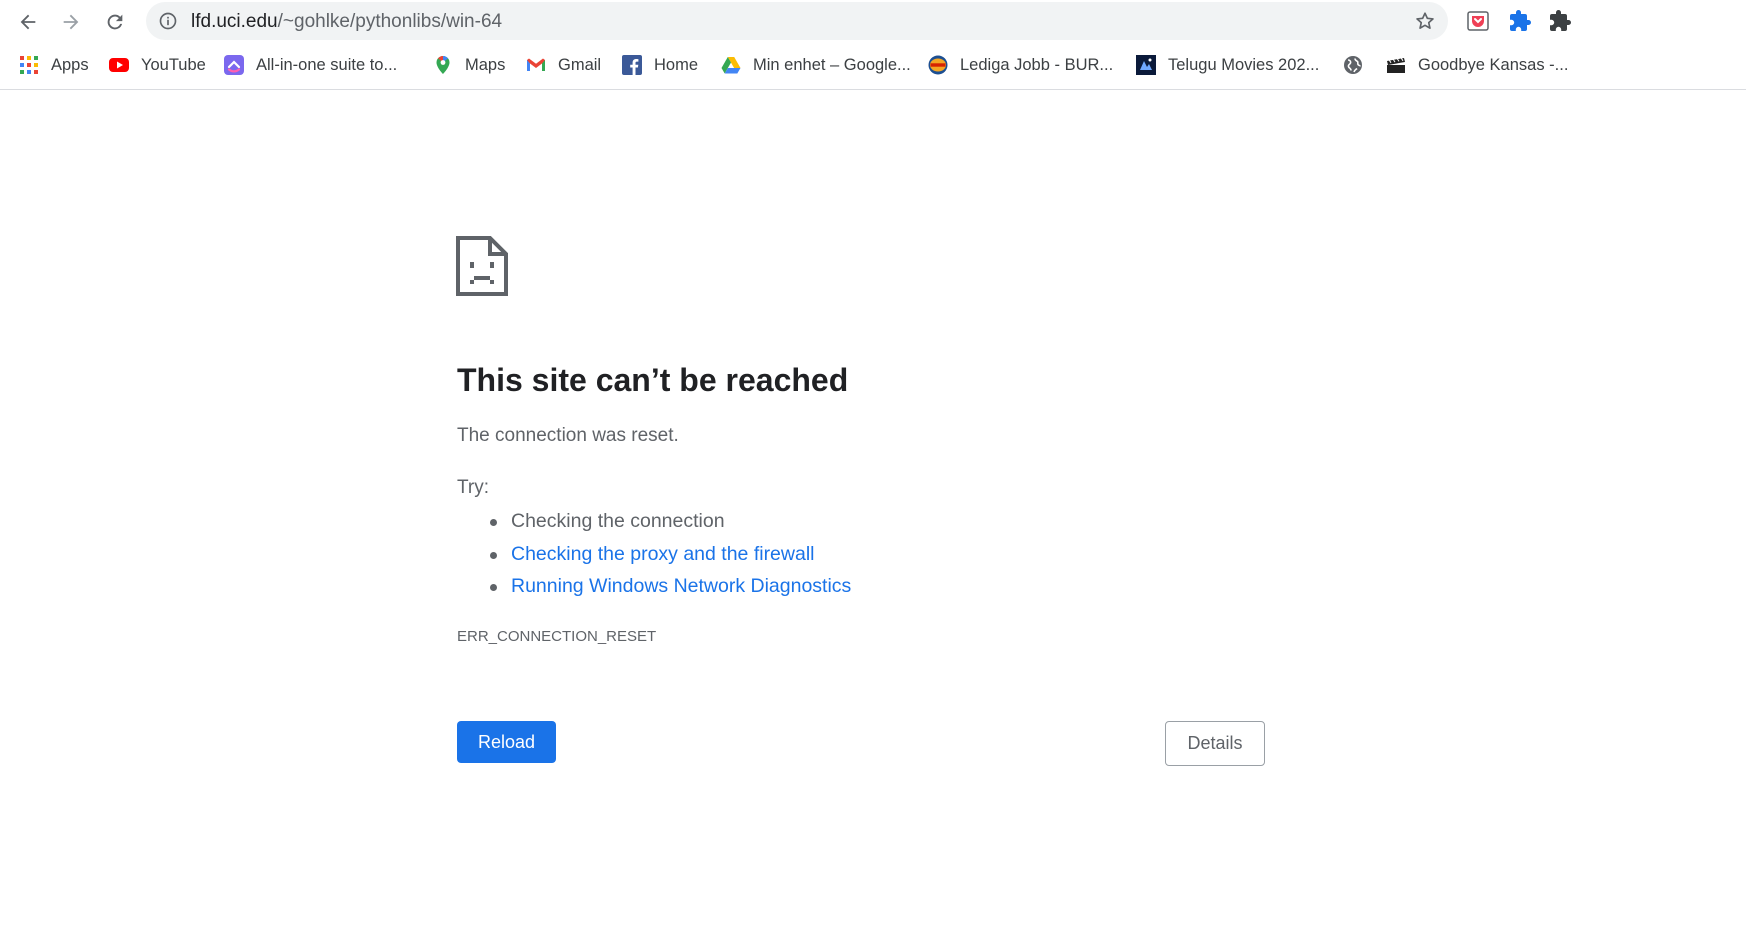  I want to click on error-title: This site can’t be reached, so click(653, 380).